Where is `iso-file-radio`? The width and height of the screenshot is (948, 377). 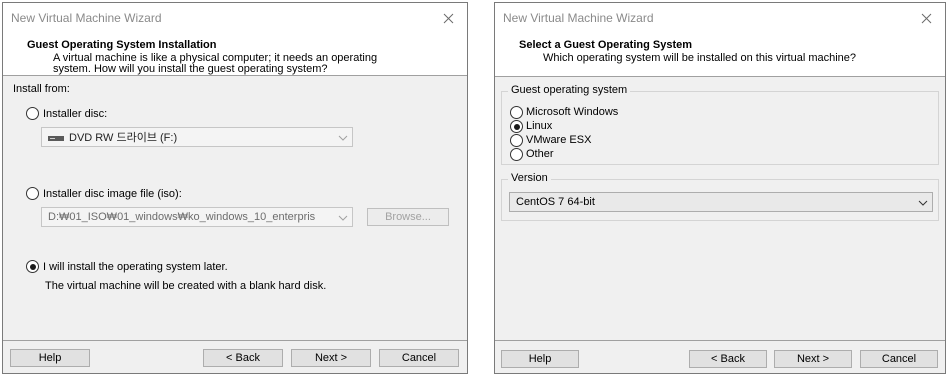 iso-file-radio is located at coordinates (32, 193).